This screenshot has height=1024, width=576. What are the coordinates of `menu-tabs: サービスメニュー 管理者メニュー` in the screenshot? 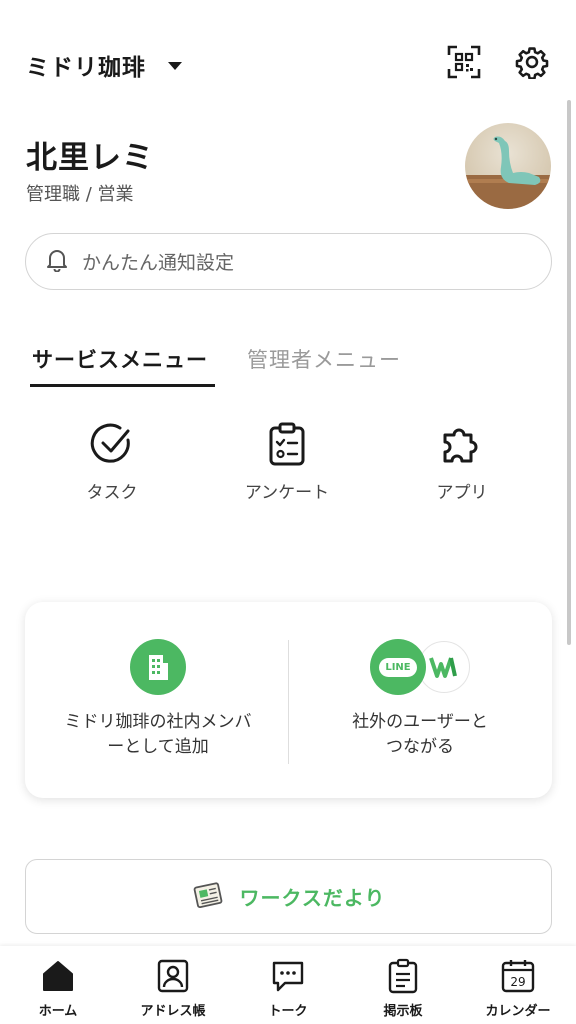 It's located at (288, 362).